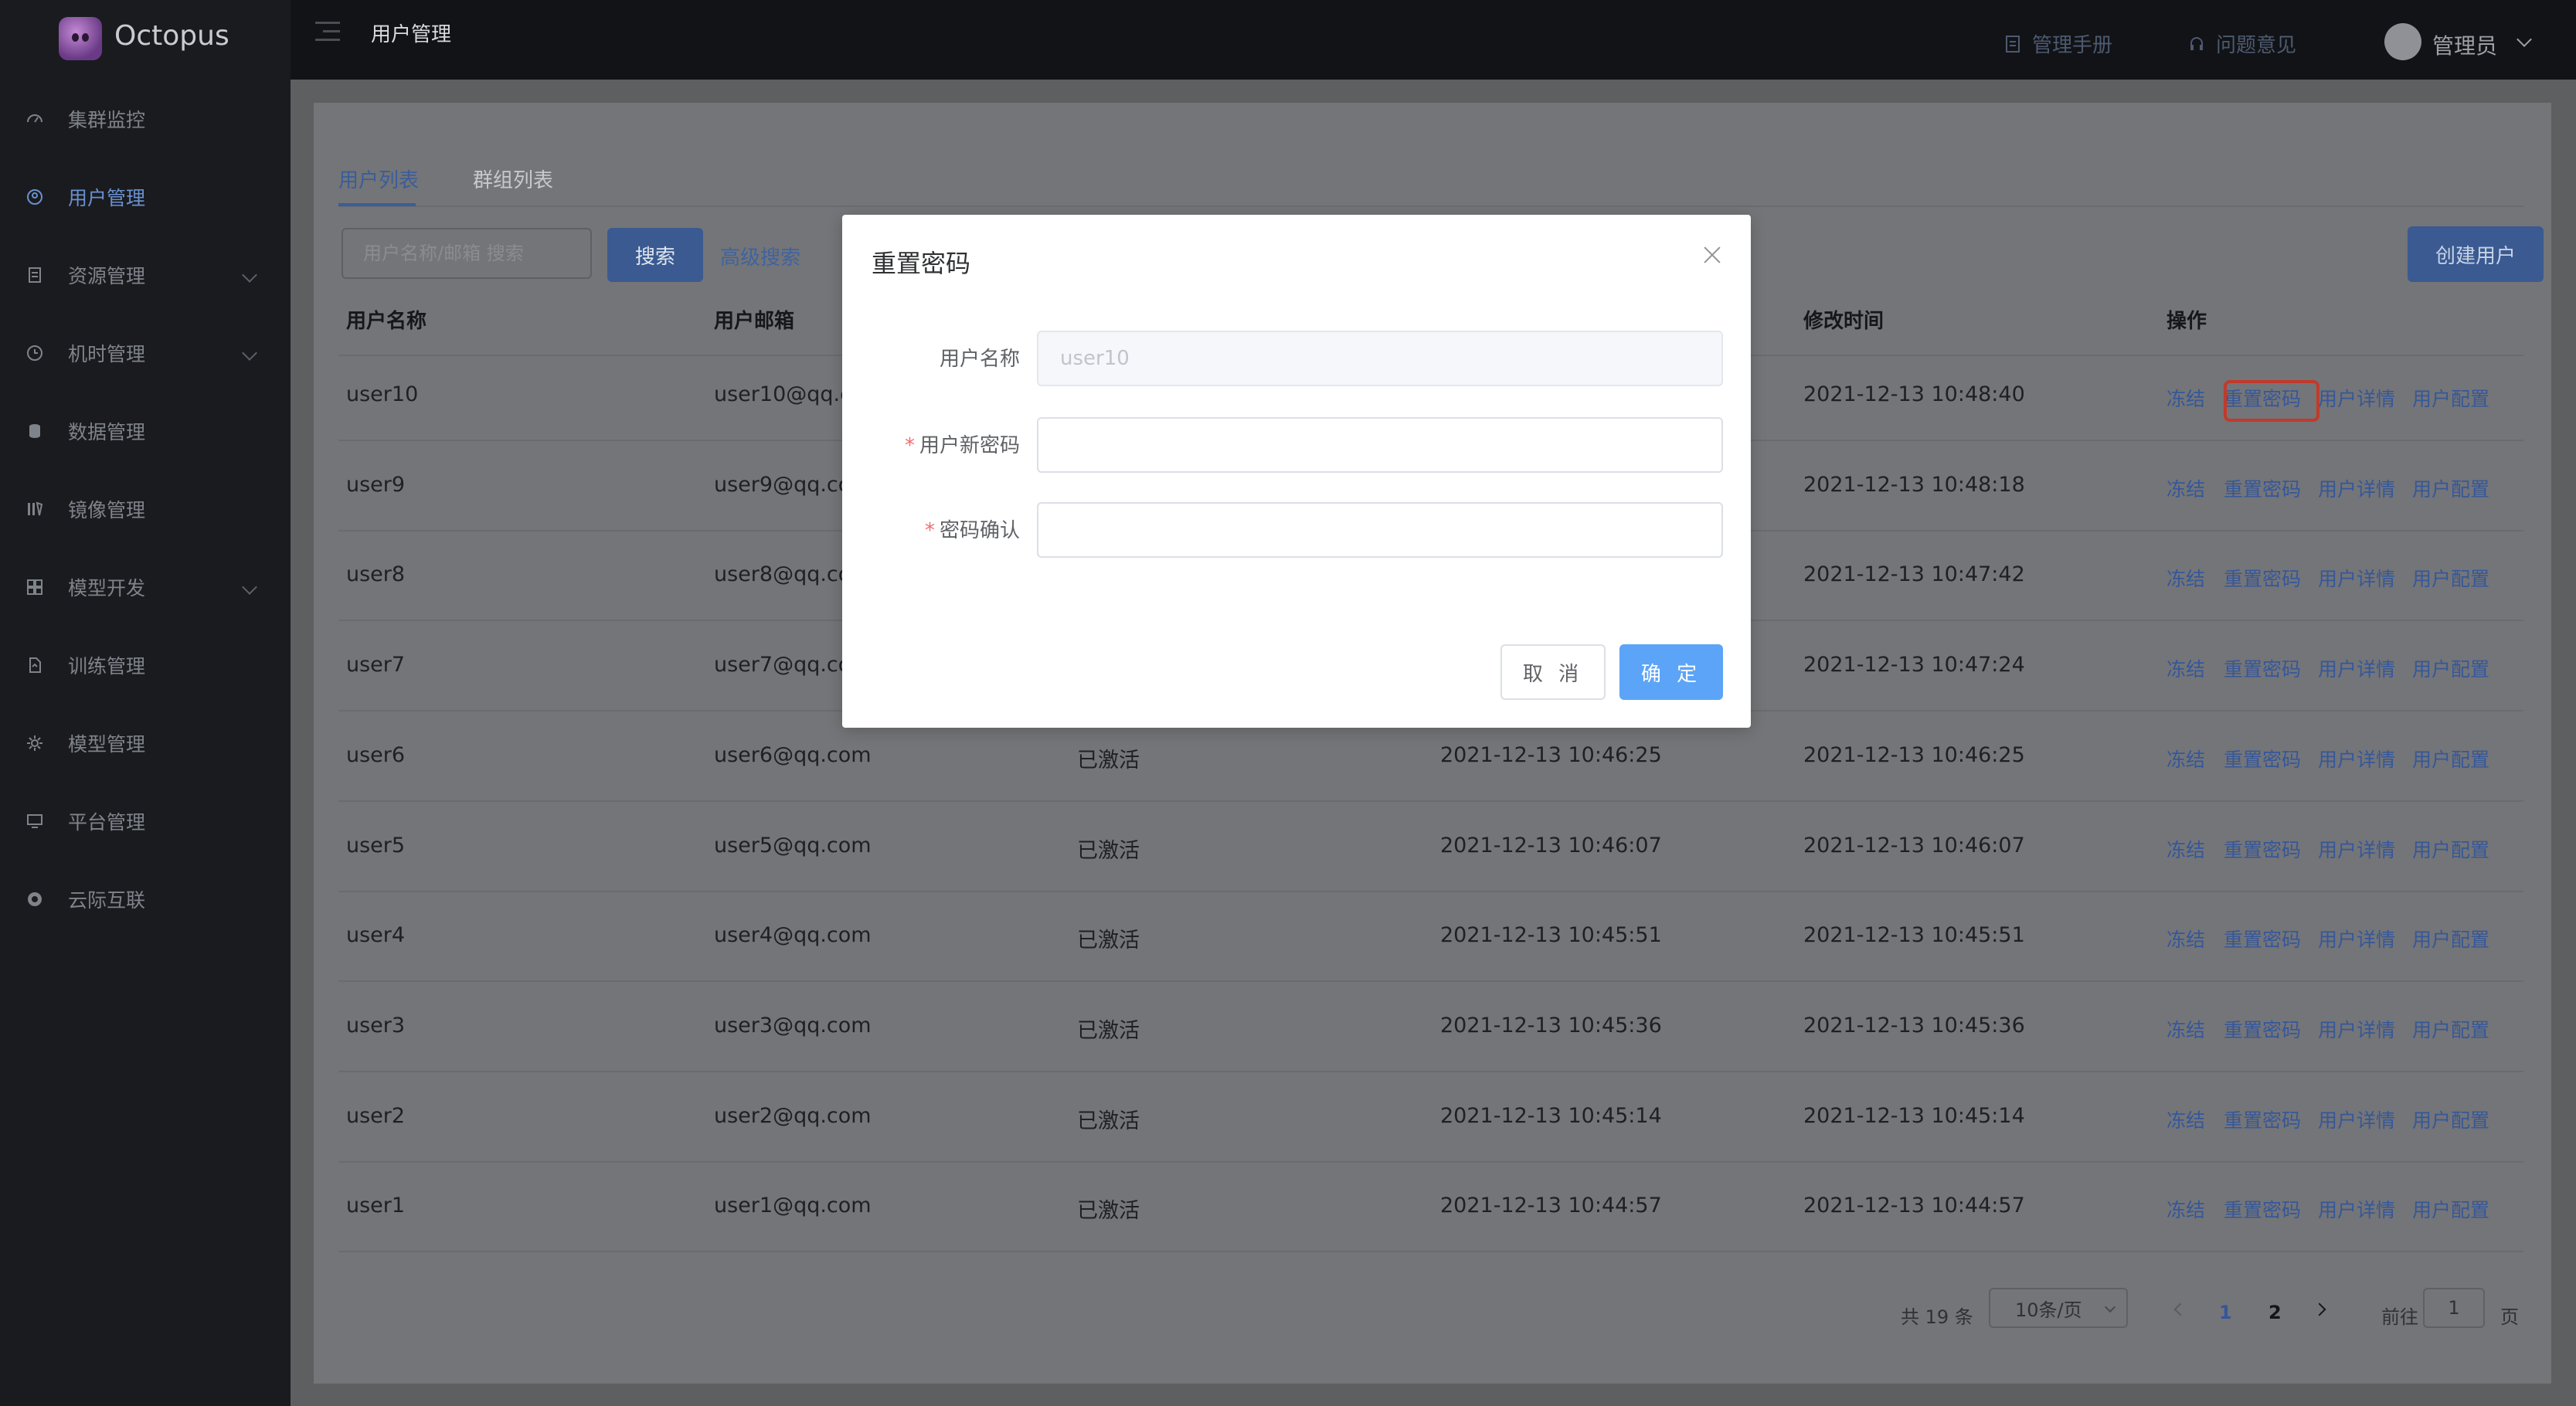 Image resolution: width=2576 pixels, height=1406 pixels. Describe the element at coordinates (145, 665) in the screenshot. I see `sidebar-item-8: 训练管理` at that location.